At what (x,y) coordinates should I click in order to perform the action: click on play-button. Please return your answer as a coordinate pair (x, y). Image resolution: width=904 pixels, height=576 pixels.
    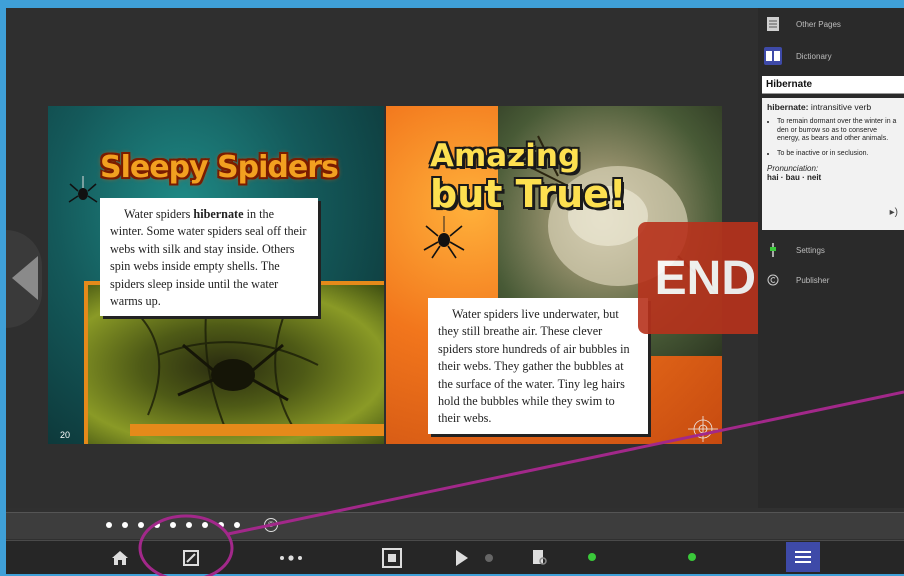
    Looking at the image, I should click on (462, 558).